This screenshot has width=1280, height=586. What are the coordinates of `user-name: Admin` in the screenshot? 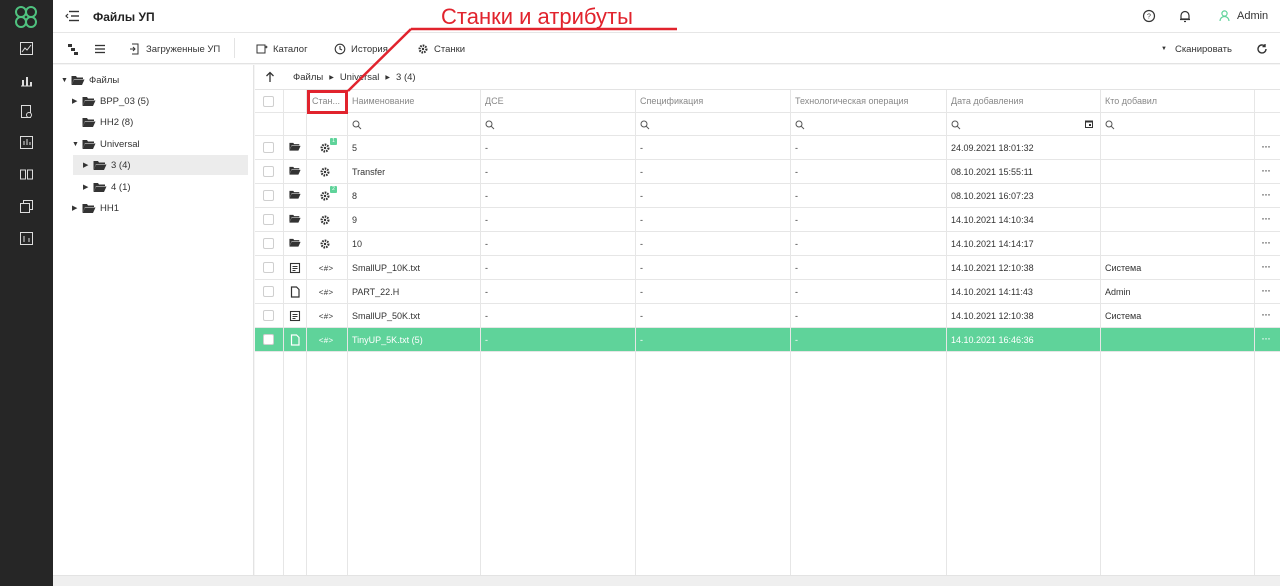 It's located at (1252, 16).